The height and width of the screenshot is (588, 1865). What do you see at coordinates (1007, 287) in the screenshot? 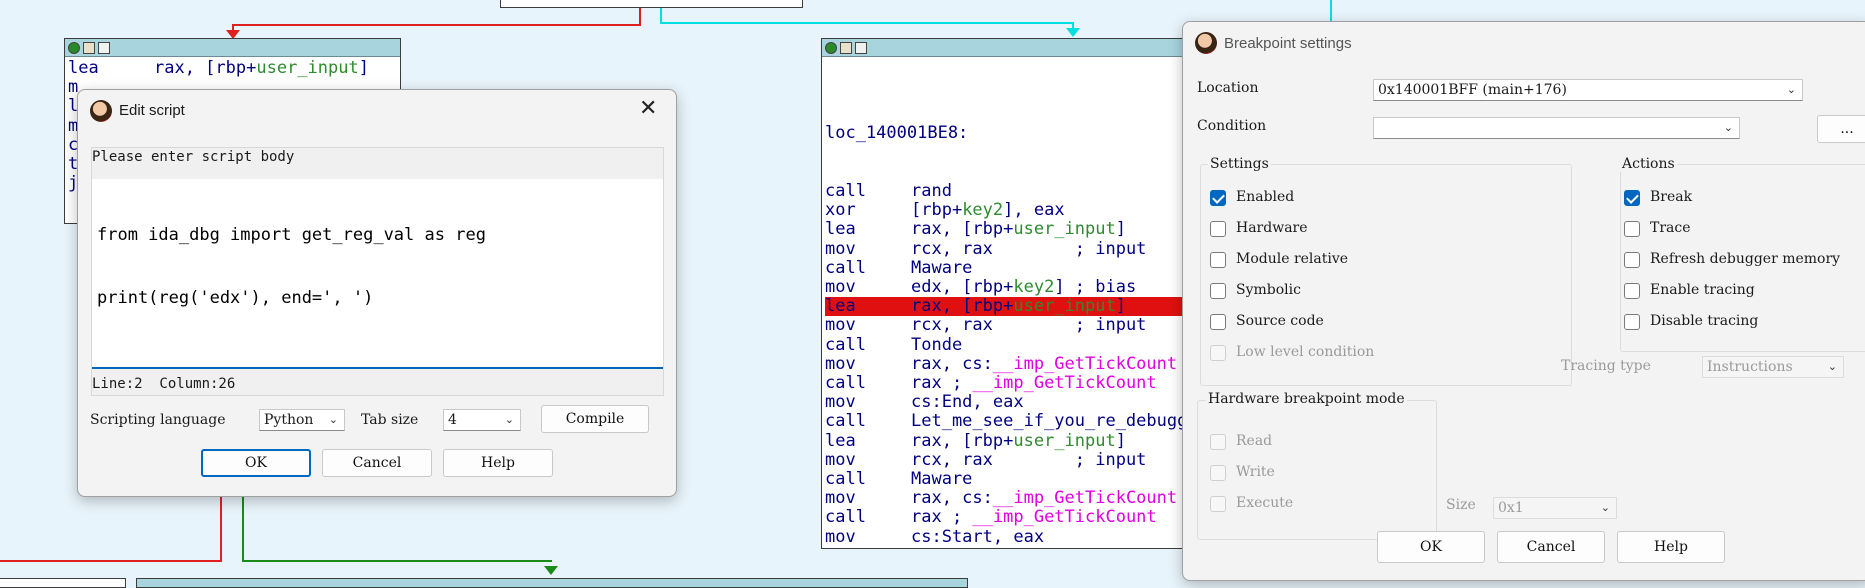
I see `asm-line: mov edx, [rbp+key2] ; bias` at bounding box center [1007, 287].